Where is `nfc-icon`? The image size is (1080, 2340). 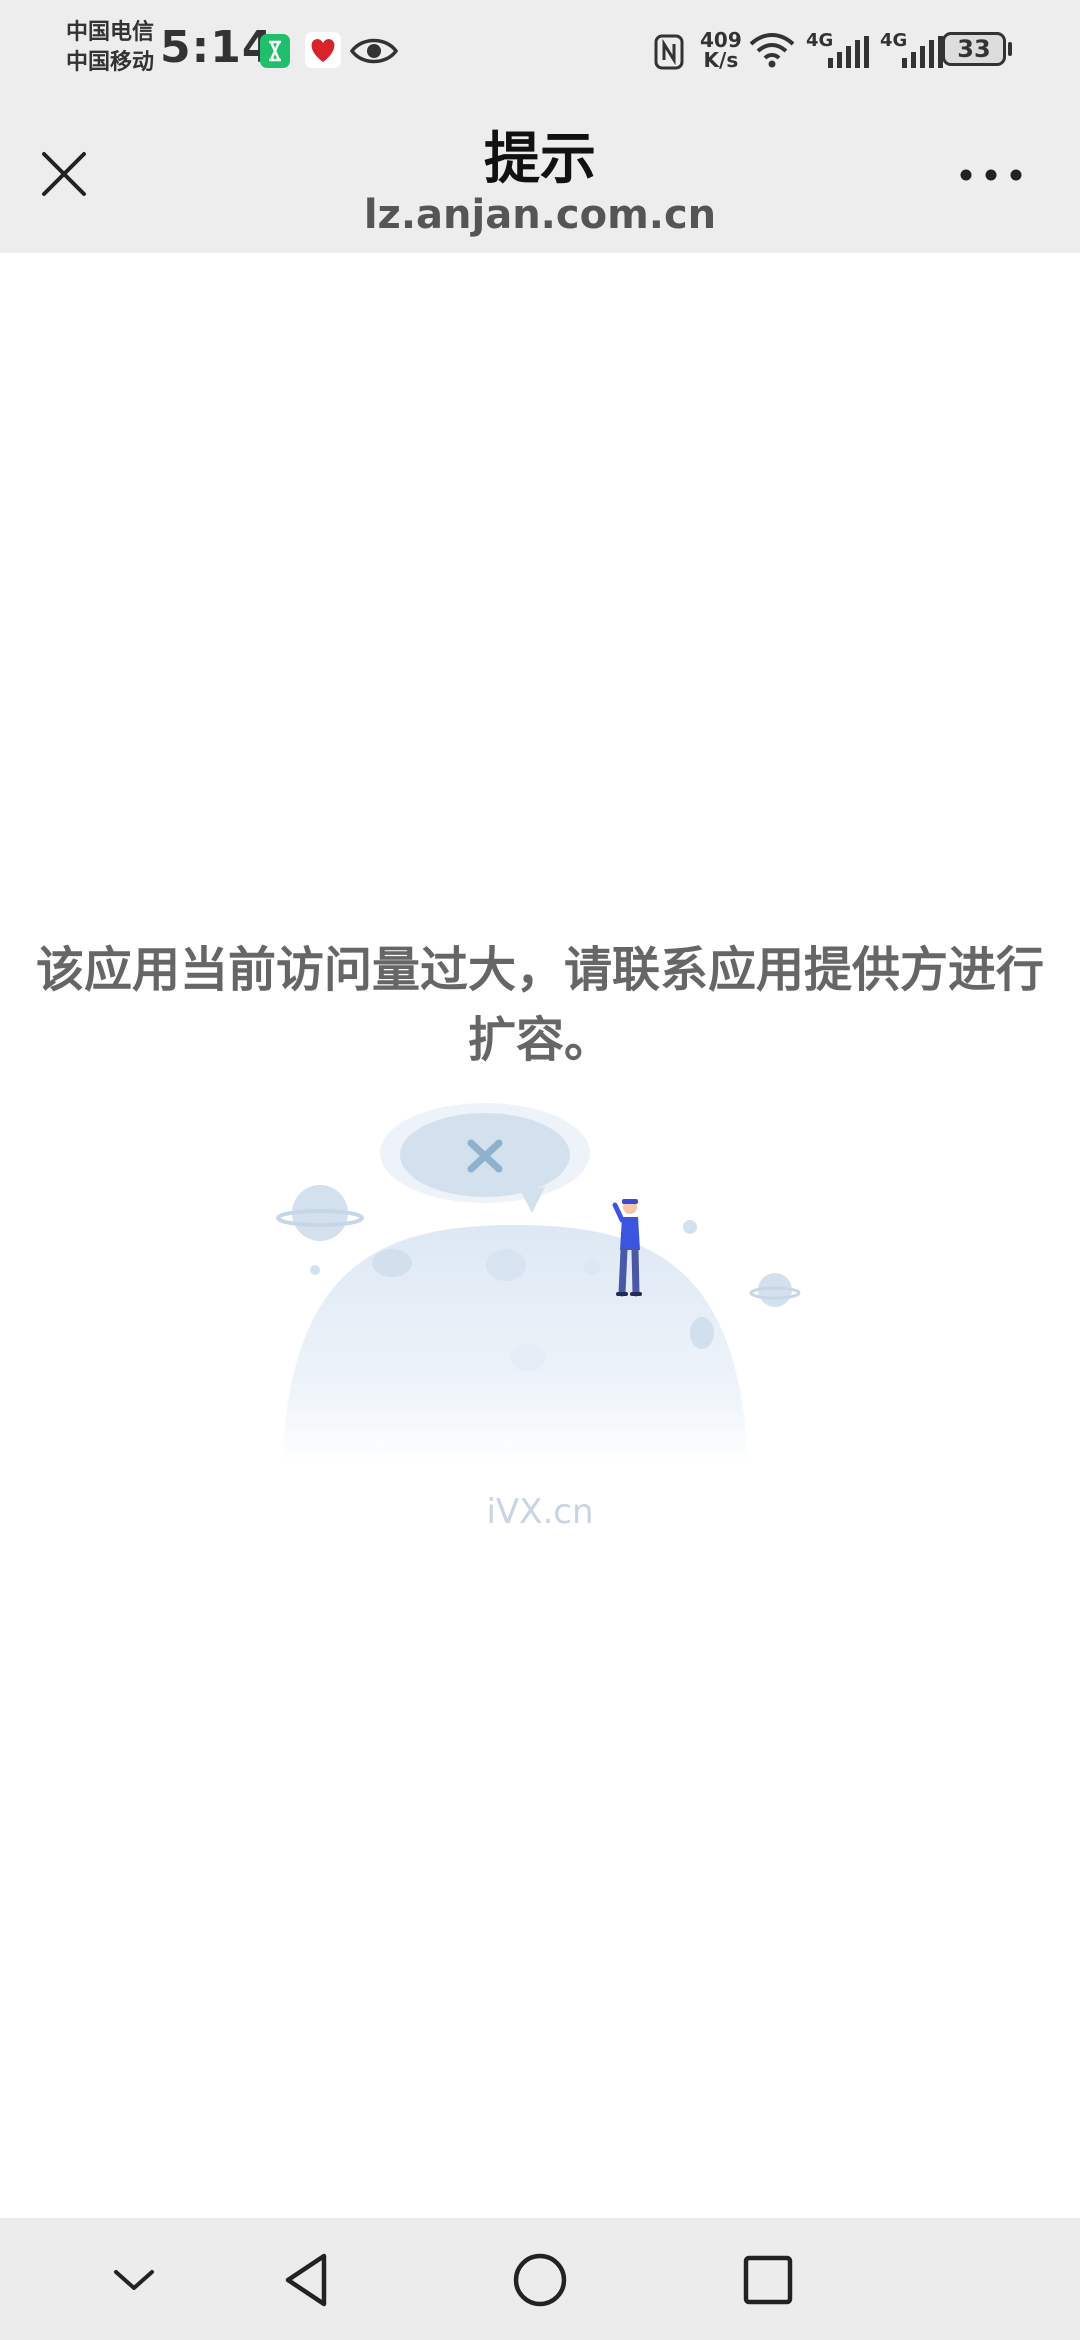 nfc-icon is located at coordinates (669, 52).